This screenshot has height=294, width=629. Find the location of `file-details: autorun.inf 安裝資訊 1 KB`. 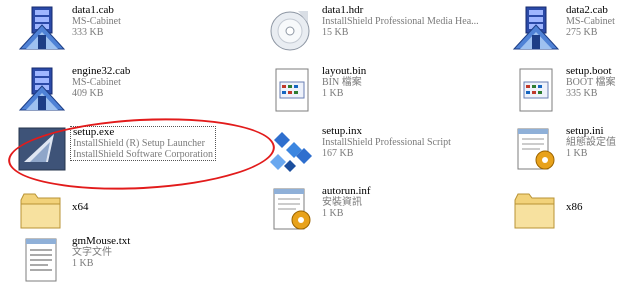

file-details: autorun.inf 安裝資訊 1 KB is located at coordinates (346, 202).